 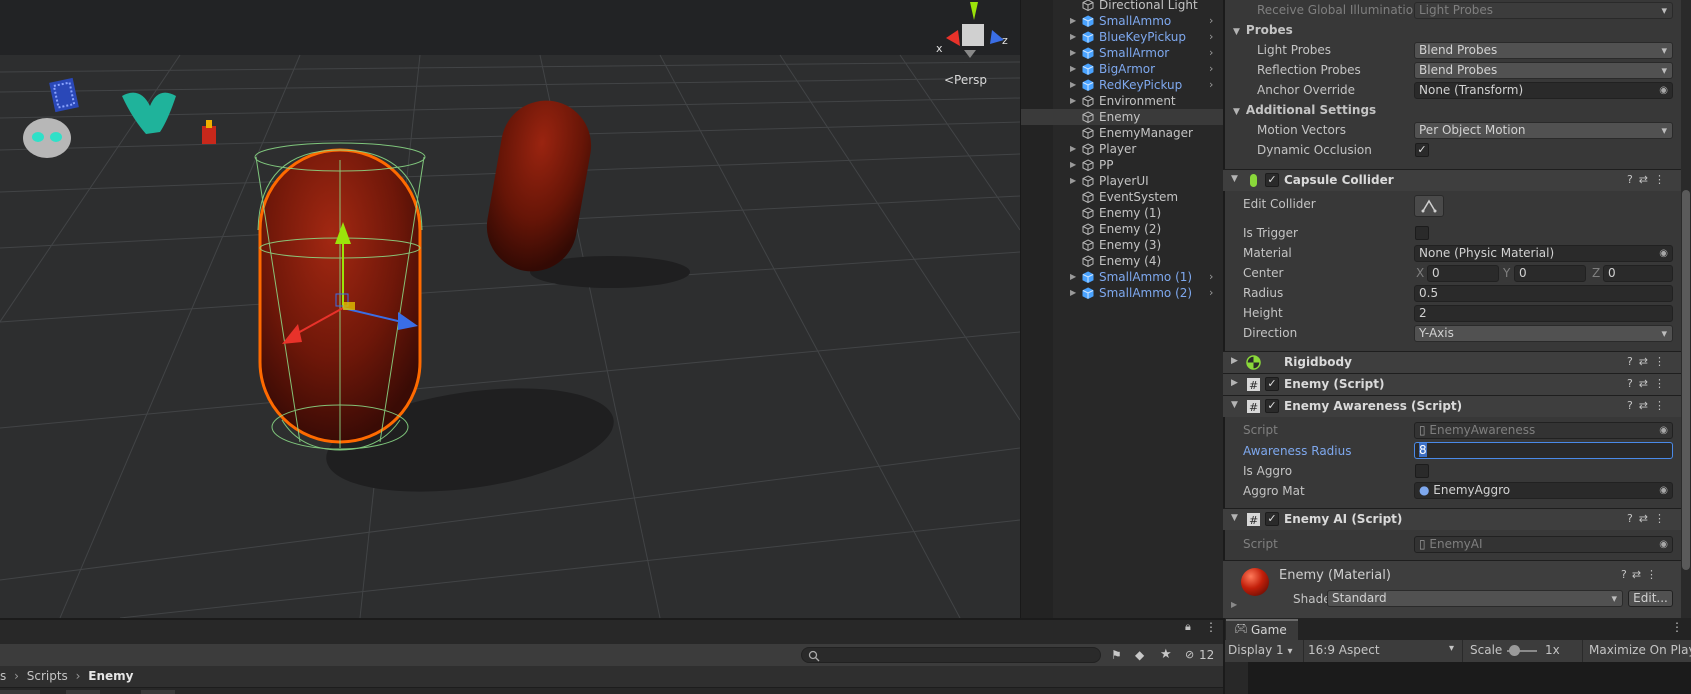 What do you see at coordinates (1452, 384) in the screenshot?
I see `enemy-script-header: ▶ # ✓ Enemy (Script) ?⇄⋮` at bounding box center [1452, 384].